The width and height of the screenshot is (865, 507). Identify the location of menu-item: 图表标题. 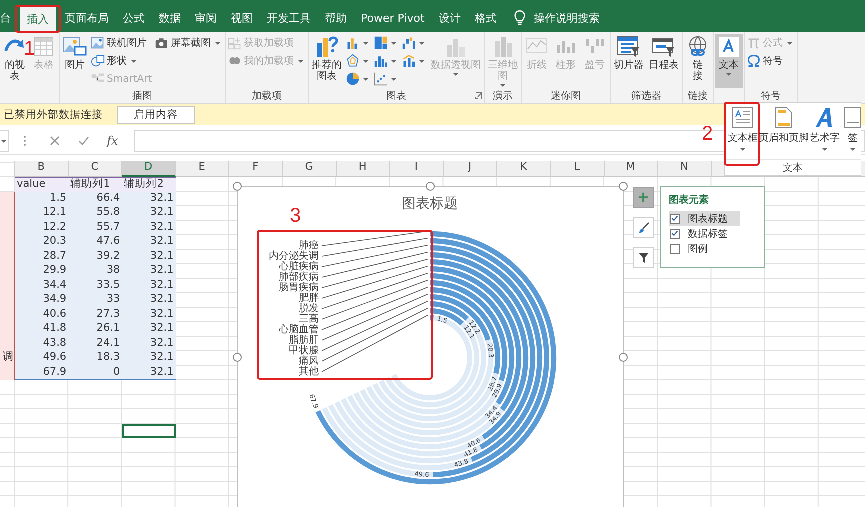
(704, 218).